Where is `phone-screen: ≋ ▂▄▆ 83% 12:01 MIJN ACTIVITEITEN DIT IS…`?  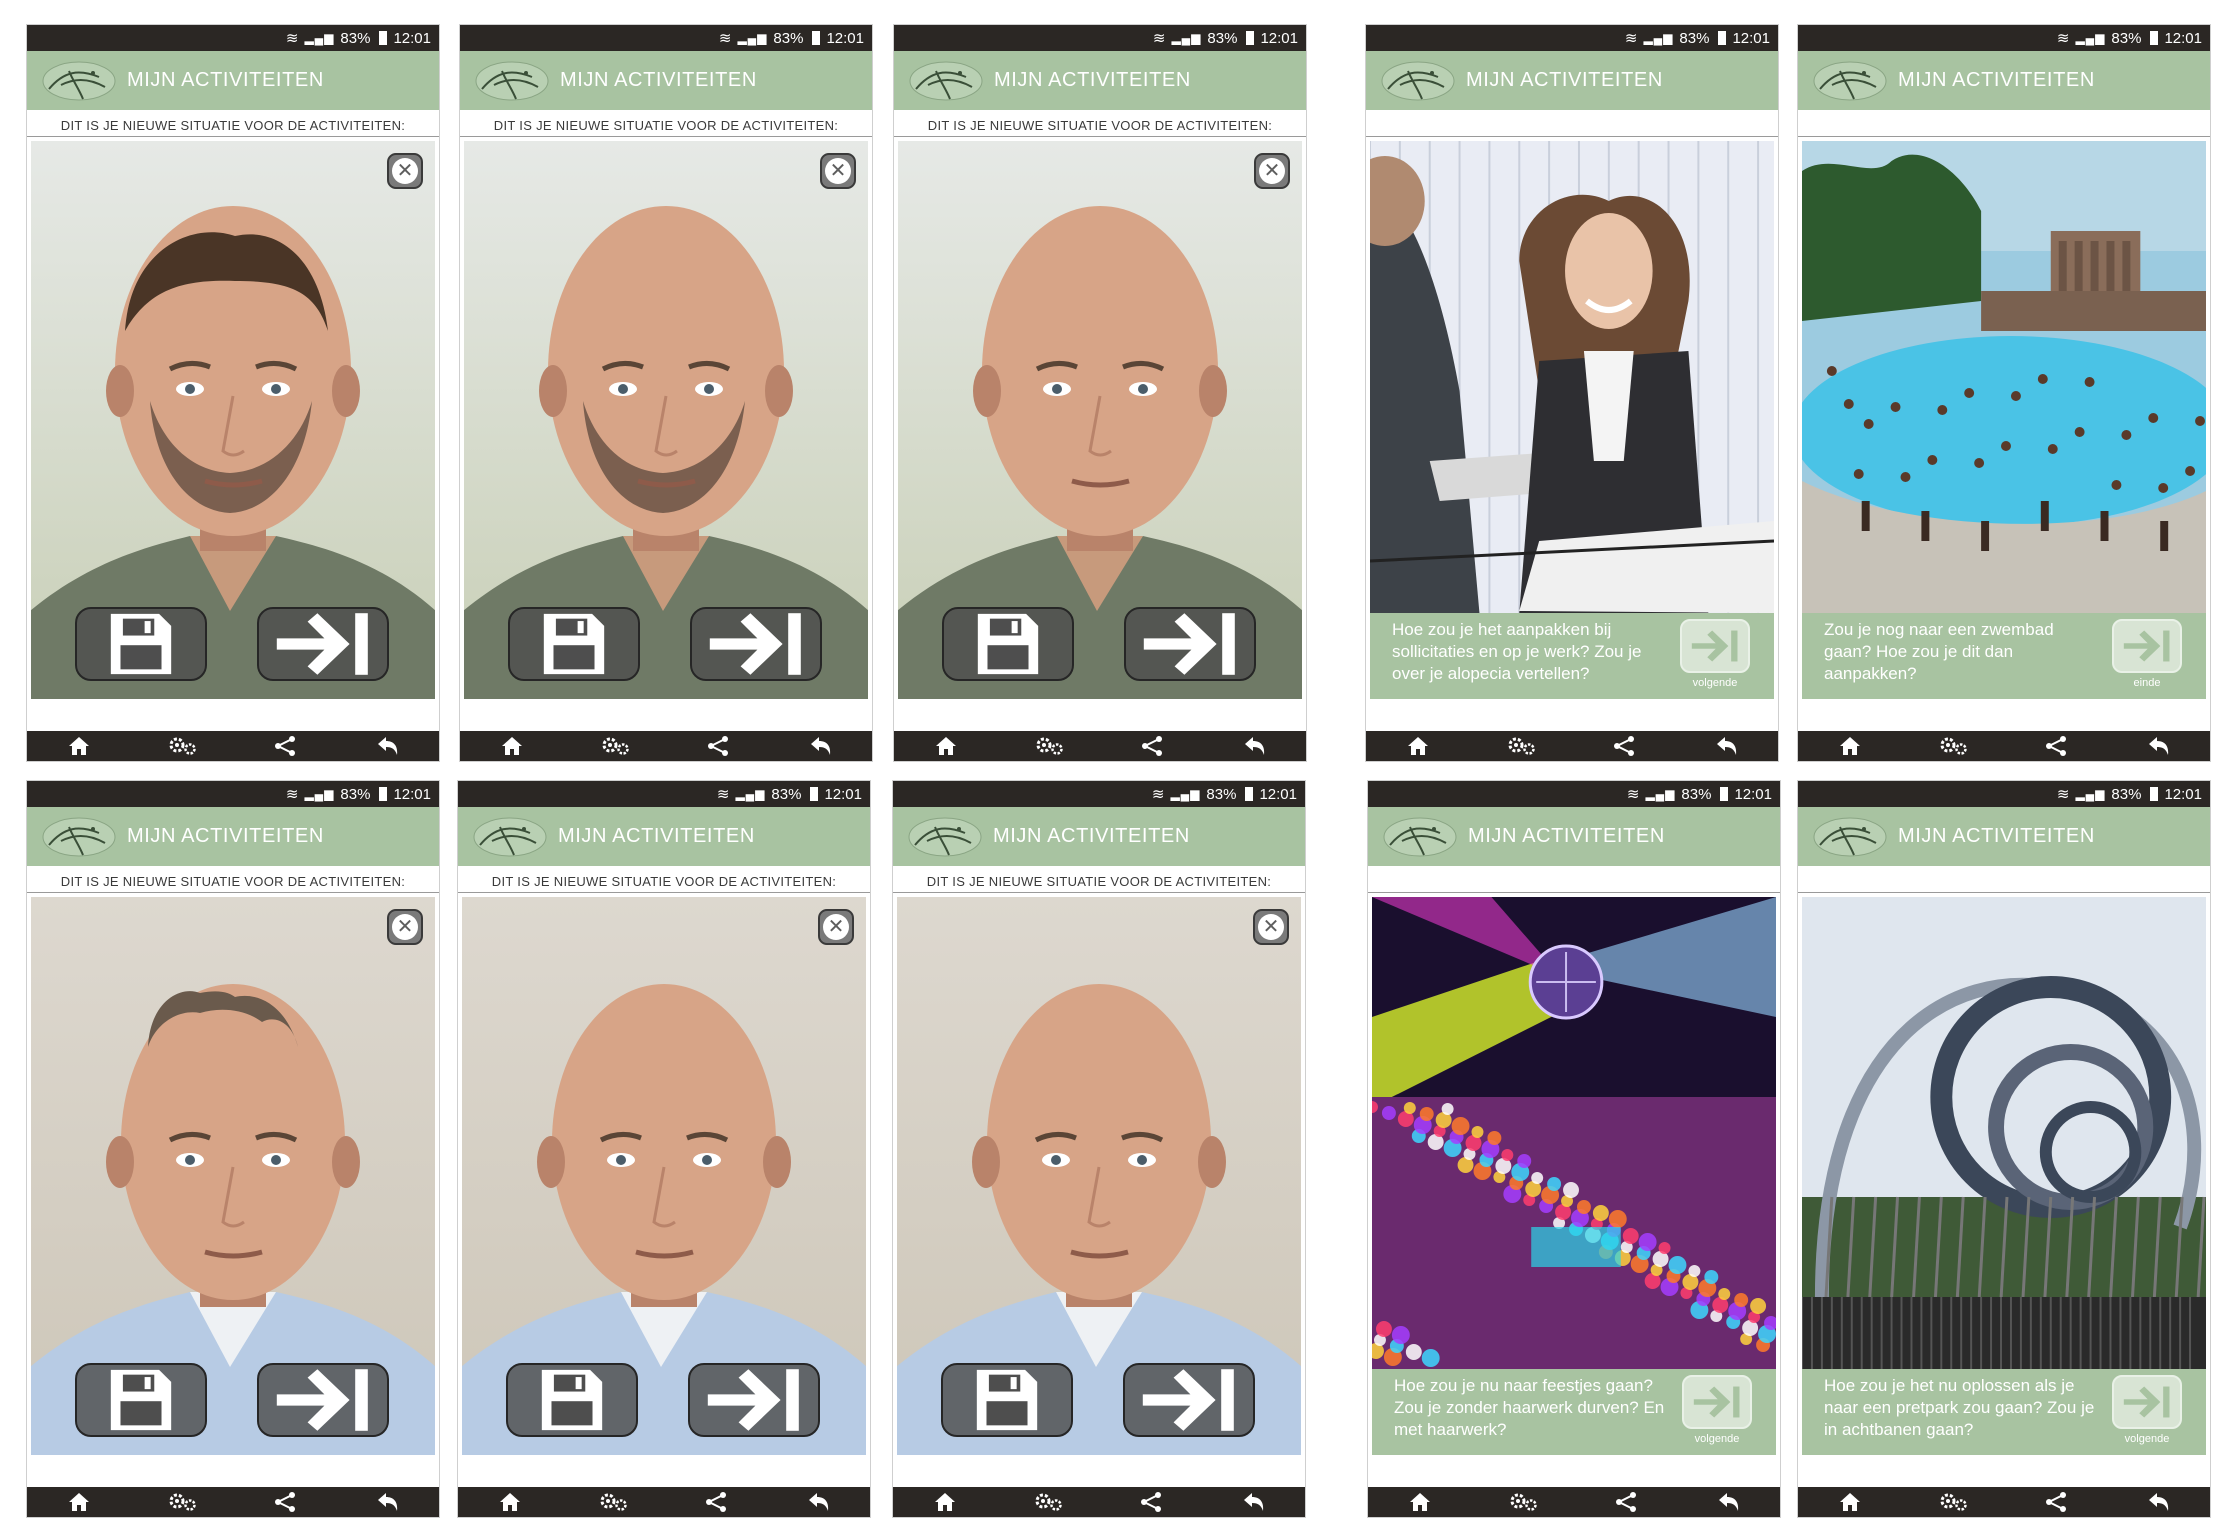
phone-screen: ≋ ▂▄▆ 83% 12:01 MIJN ACTIVITEITEN DIT IS… is located at coordinates (233, 393).